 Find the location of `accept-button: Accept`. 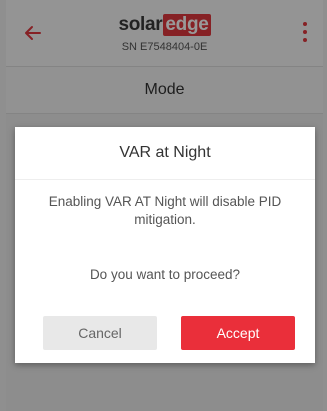

accept-button: Accept is located at coordinates (238, 333).